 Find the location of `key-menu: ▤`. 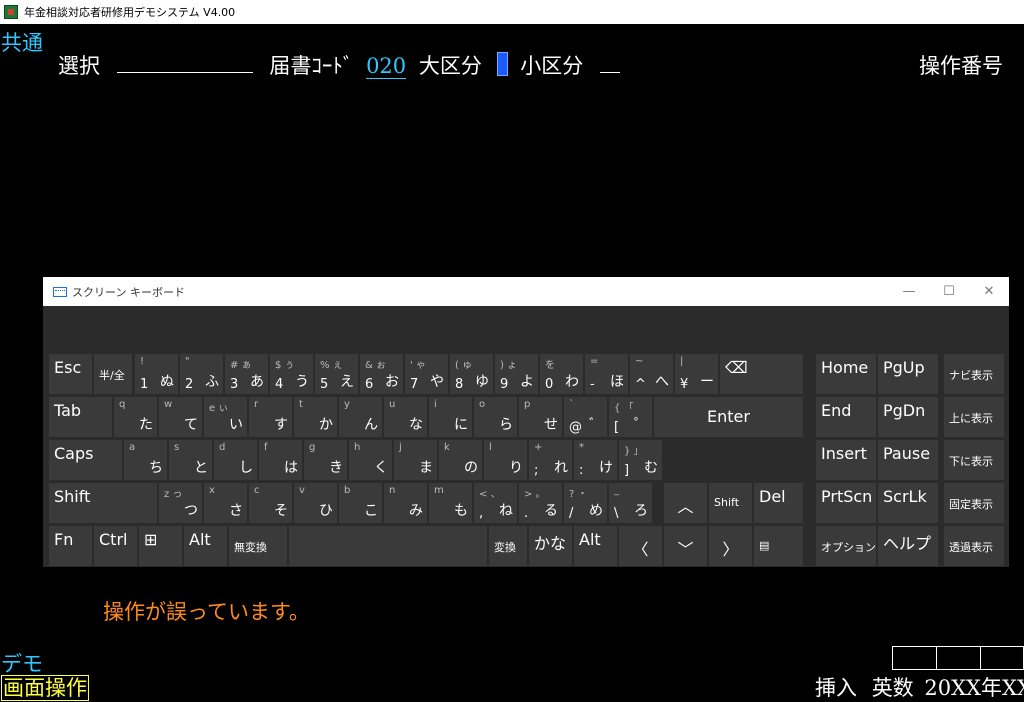

key-menu: ▤ is located at coordinates (778, 546).